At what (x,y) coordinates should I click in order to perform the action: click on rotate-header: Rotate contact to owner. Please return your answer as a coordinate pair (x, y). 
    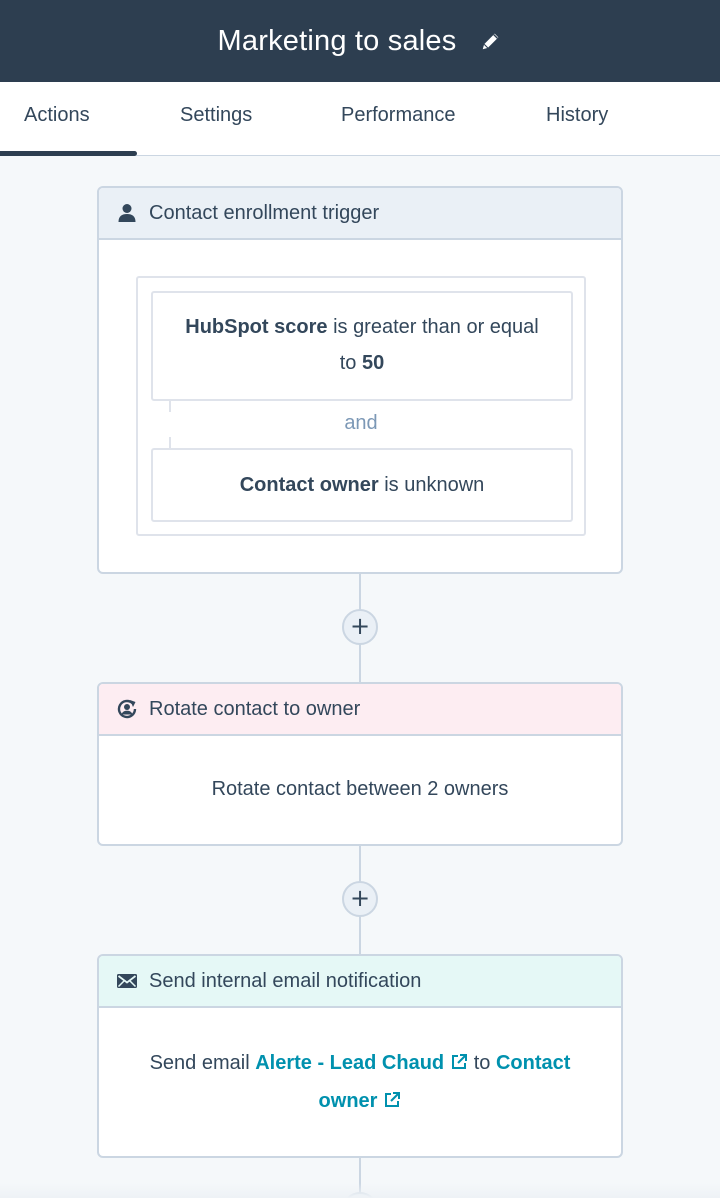
    Looking at the image, I should click on (360, 710).